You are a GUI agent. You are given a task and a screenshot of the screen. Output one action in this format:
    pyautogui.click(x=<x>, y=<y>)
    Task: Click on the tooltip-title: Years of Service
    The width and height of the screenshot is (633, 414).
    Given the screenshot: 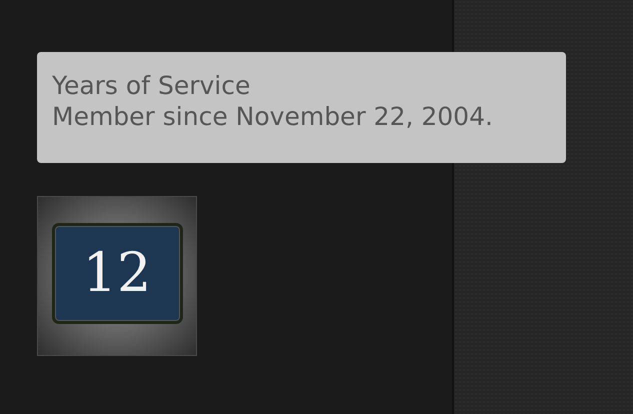 What is the action you would take?
    pyautogui.click(x=152, y=86)
    